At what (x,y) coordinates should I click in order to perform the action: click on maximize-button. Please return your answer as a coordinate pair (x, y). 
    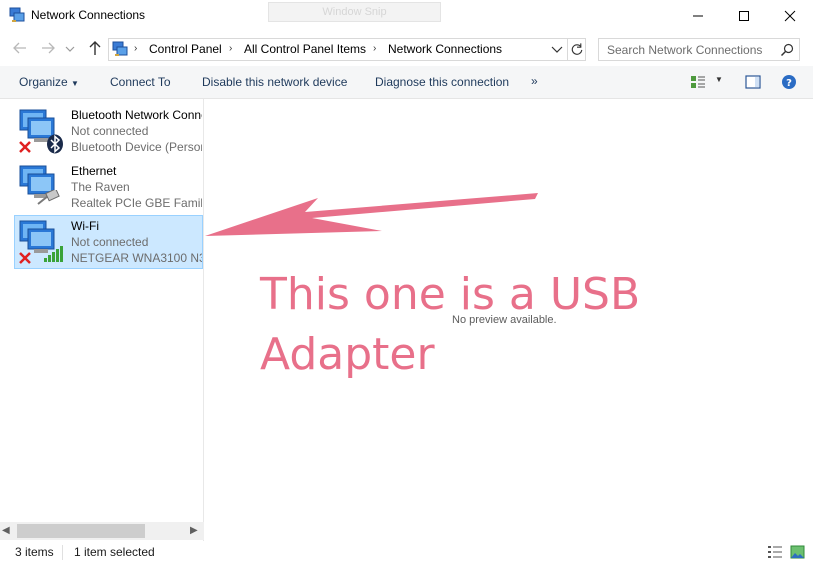
    Looking at the image, I should click on (744, 15).